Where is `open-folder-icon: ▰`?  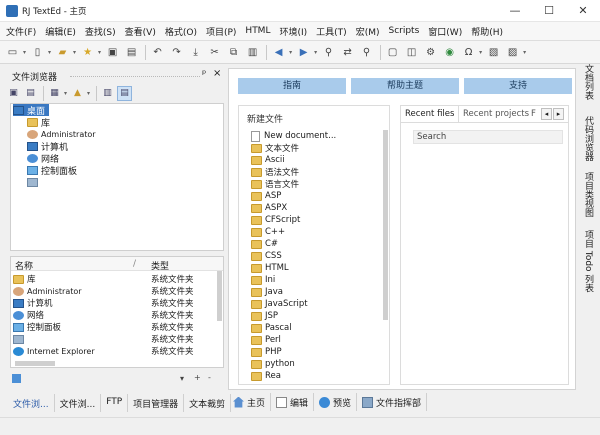
open-folder-icon: ▰ is located at coordinates (62, 52).